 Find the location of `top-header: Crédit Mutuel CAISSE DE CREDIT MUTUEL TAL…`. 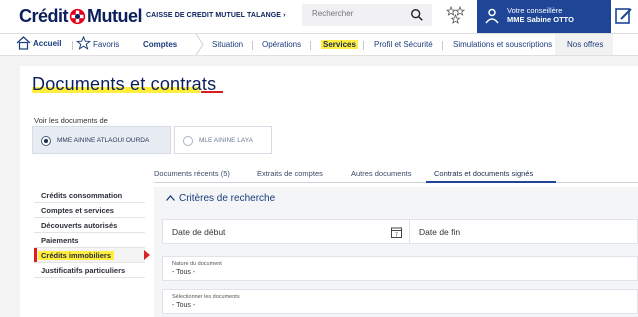

top-header: Crédit Mutuel CAISSE DE CREDIT MUTUEL TAL… is located at coordinates (319, 17).